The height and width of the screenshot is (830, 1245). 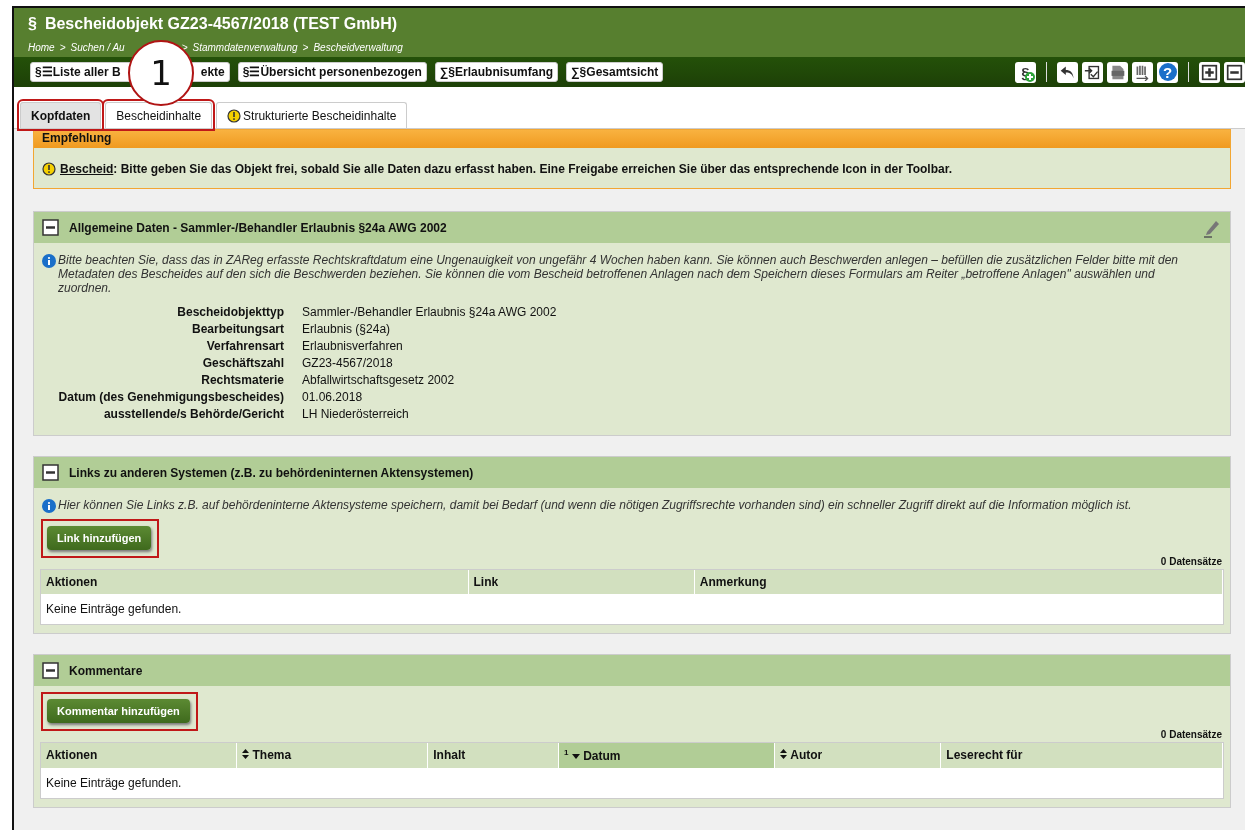 I want to click on field-label: Verfahrensart, so click(x=244, y=346).